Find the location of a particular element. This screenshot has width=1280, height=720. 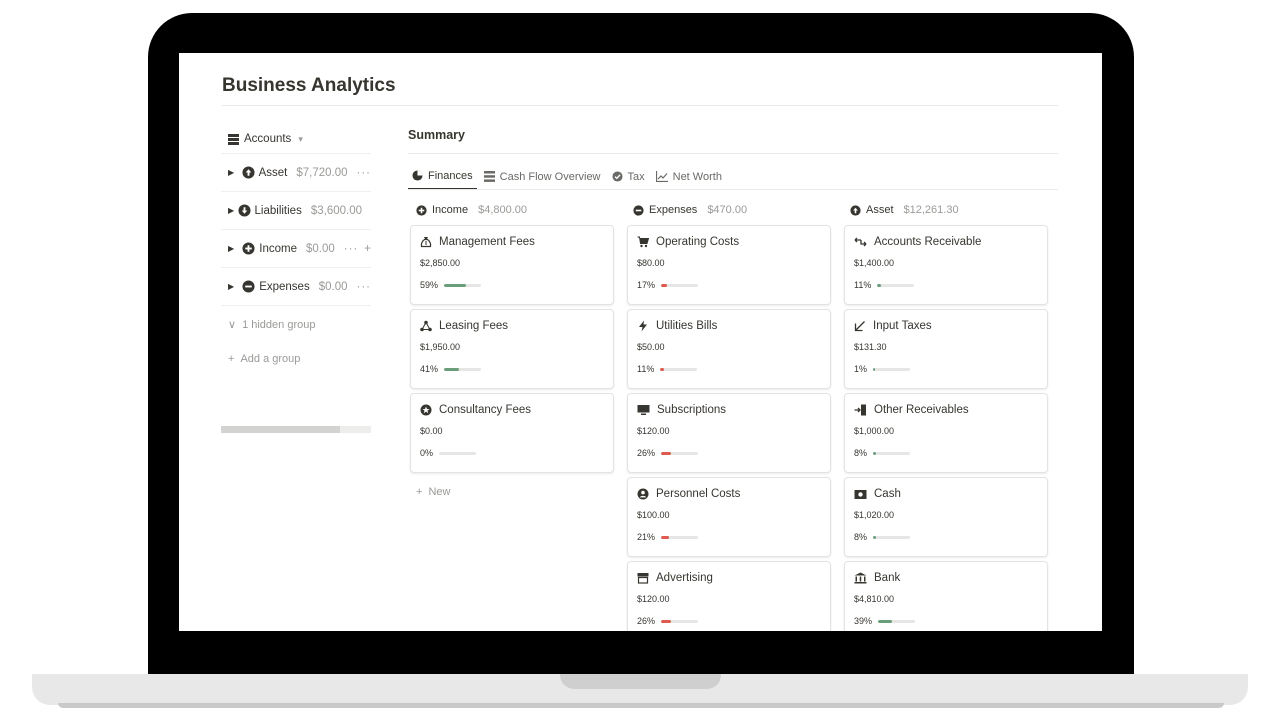

tab-label: Cash Flow Overview is located at coordinates (550, 176).